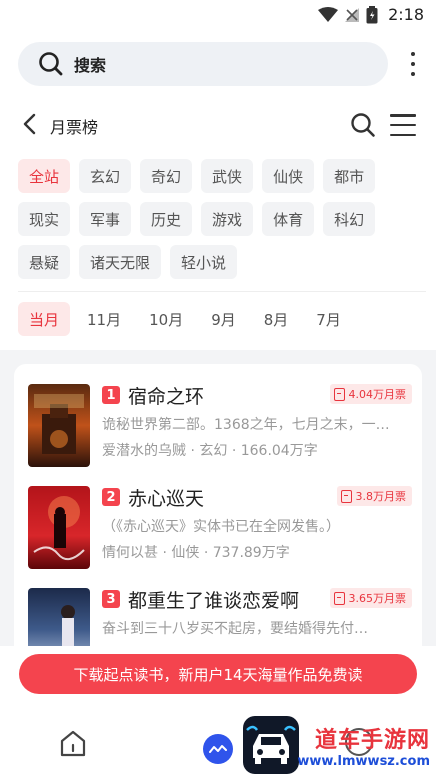 The image size is (436, 776). What do you see at coordinates (372, 740) in the screenshot?
I see `watermark-title: 道车手游网` at bounding box center [372, 740].